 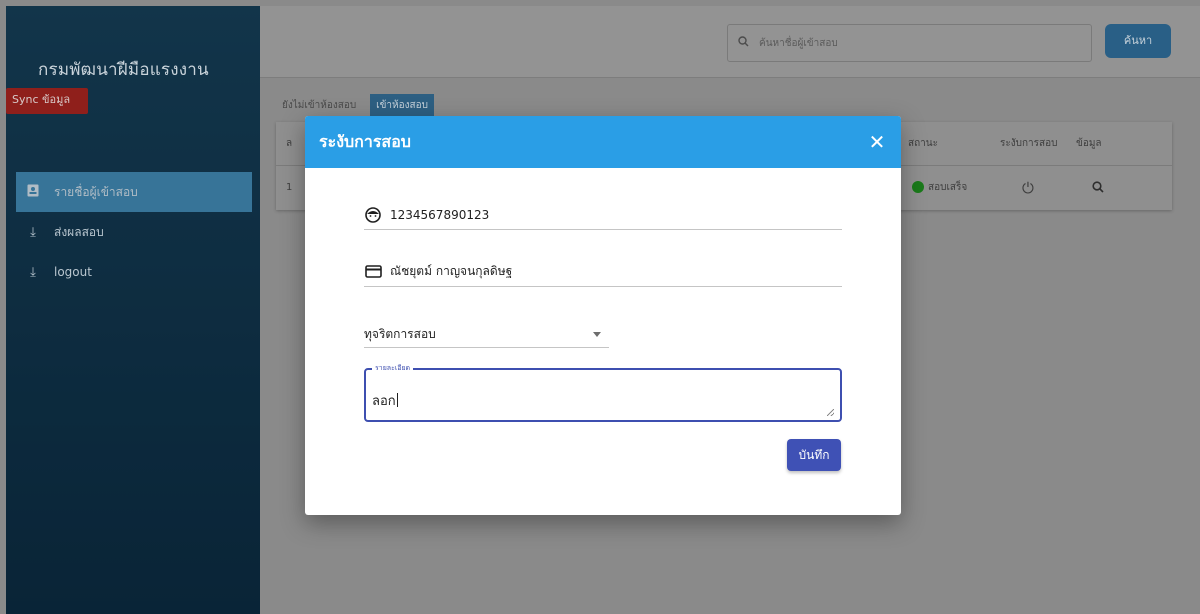 I want to click on id-number-value: 1234567890123, so click(x=440, y=214).